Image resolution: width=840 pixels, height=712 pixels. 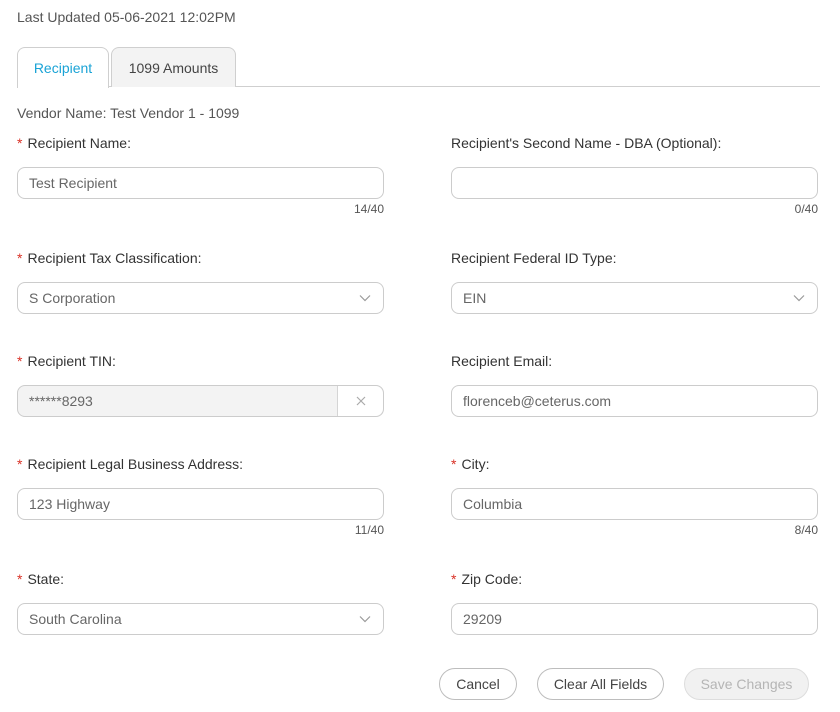 I want to click on tin-input: ******8293, so click(x=200, y=401).